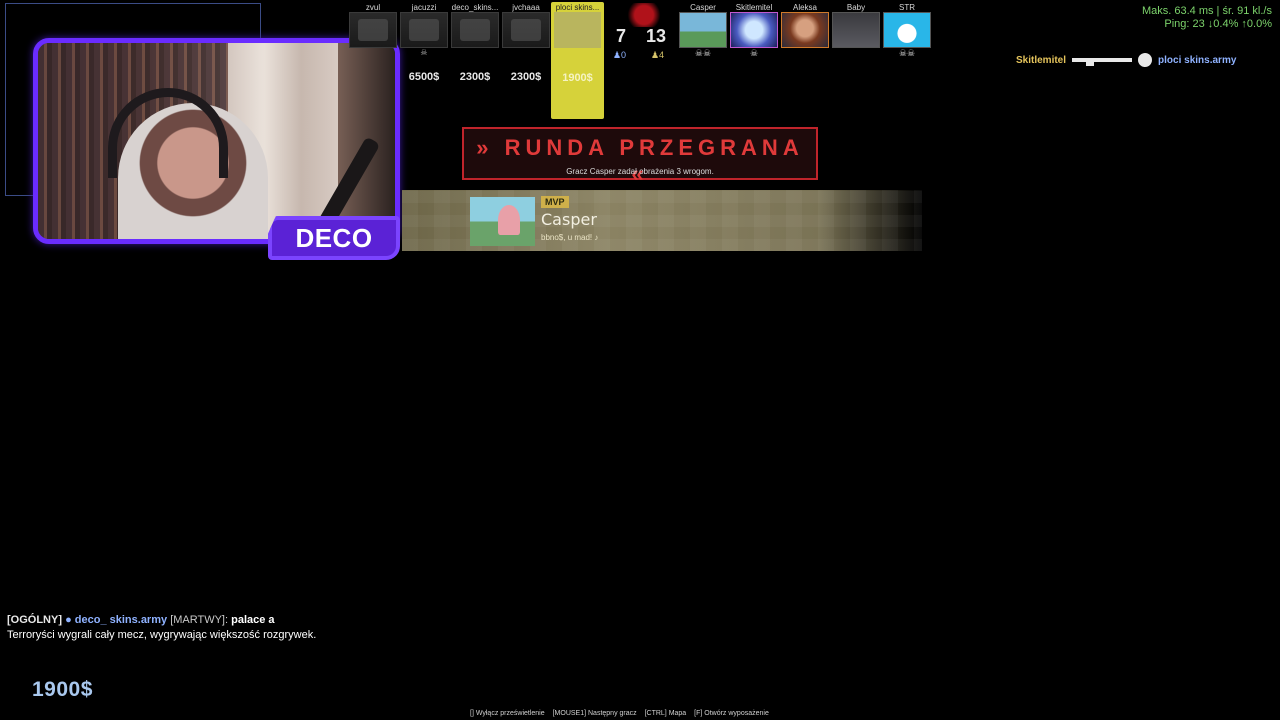 The image size is (1280, 720). Describe the element at coordinates (577, 60) in the screenshot. I see `spectated-player-slot: ploci skins... 1900$` at that location.